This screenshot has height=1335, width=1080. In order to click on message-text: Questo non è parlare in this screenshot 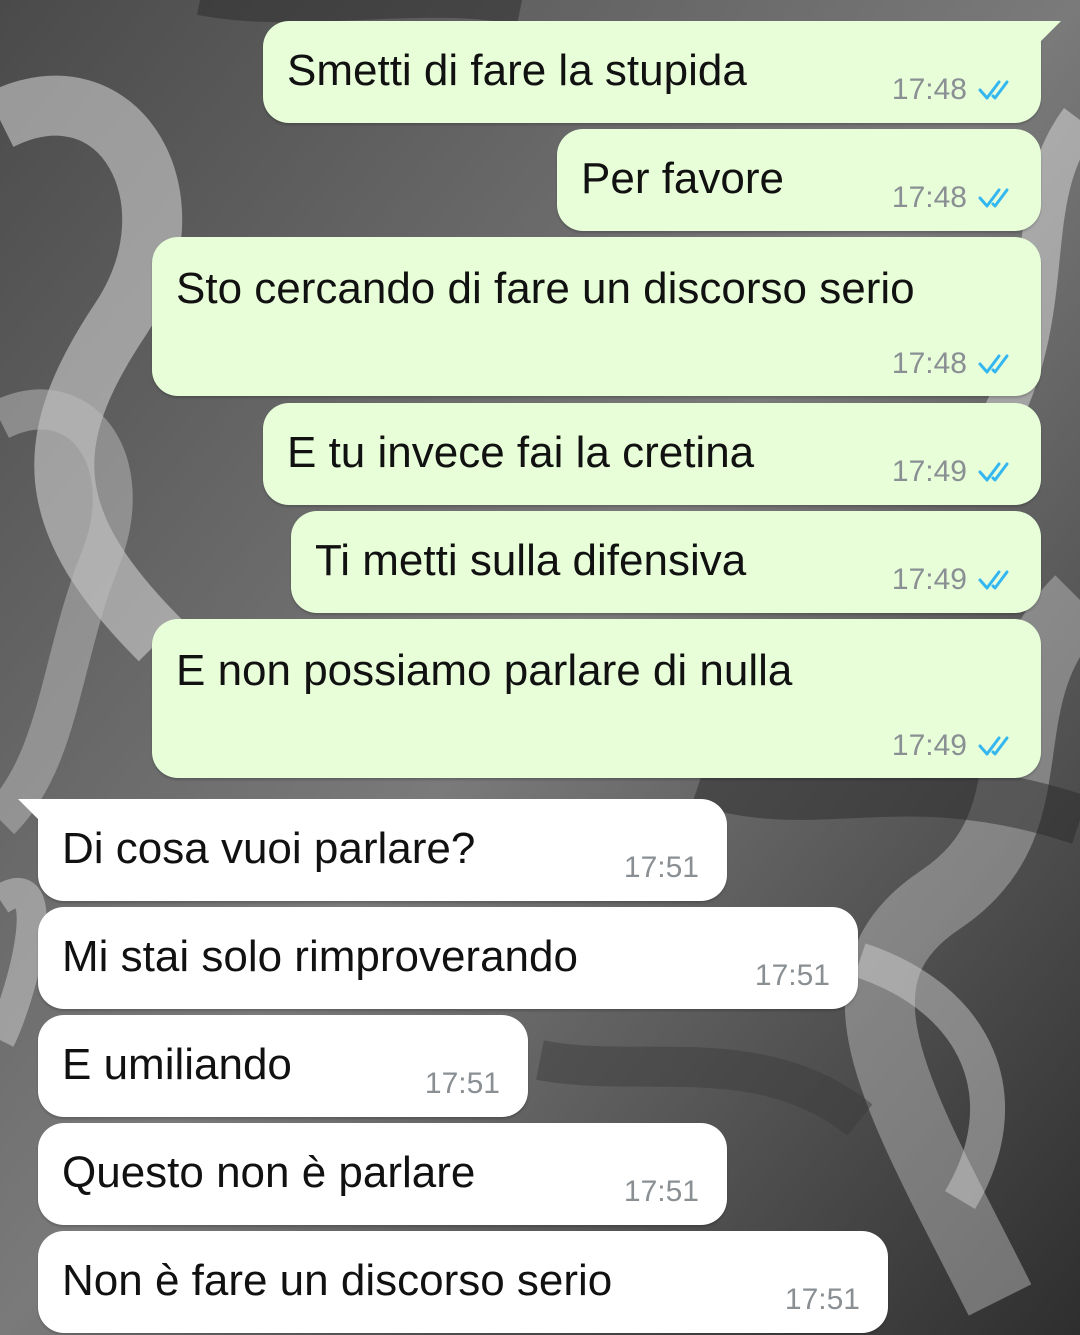, I will do `click(269, 1172)`.